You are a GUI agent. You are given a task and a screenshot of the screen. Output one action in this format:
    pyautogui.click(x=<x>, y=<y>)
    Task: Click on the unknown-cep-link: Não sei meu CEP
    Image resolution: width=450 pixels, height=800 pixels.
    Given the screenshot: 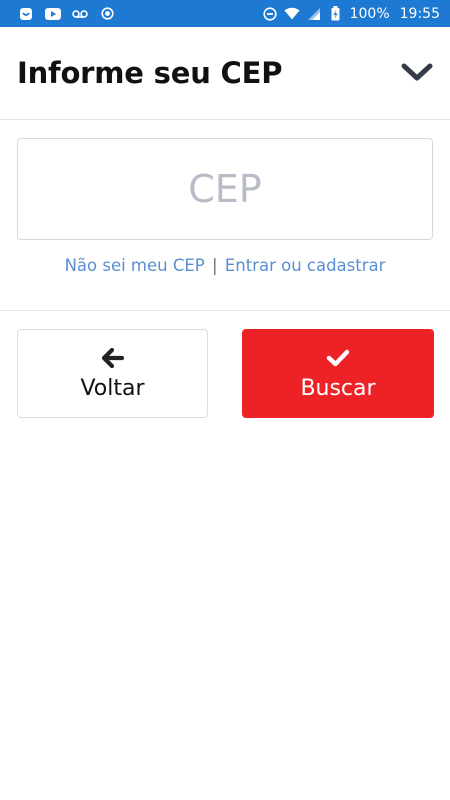 What is the action you would take?
    pyautogui.click(x=135, y=265)
    